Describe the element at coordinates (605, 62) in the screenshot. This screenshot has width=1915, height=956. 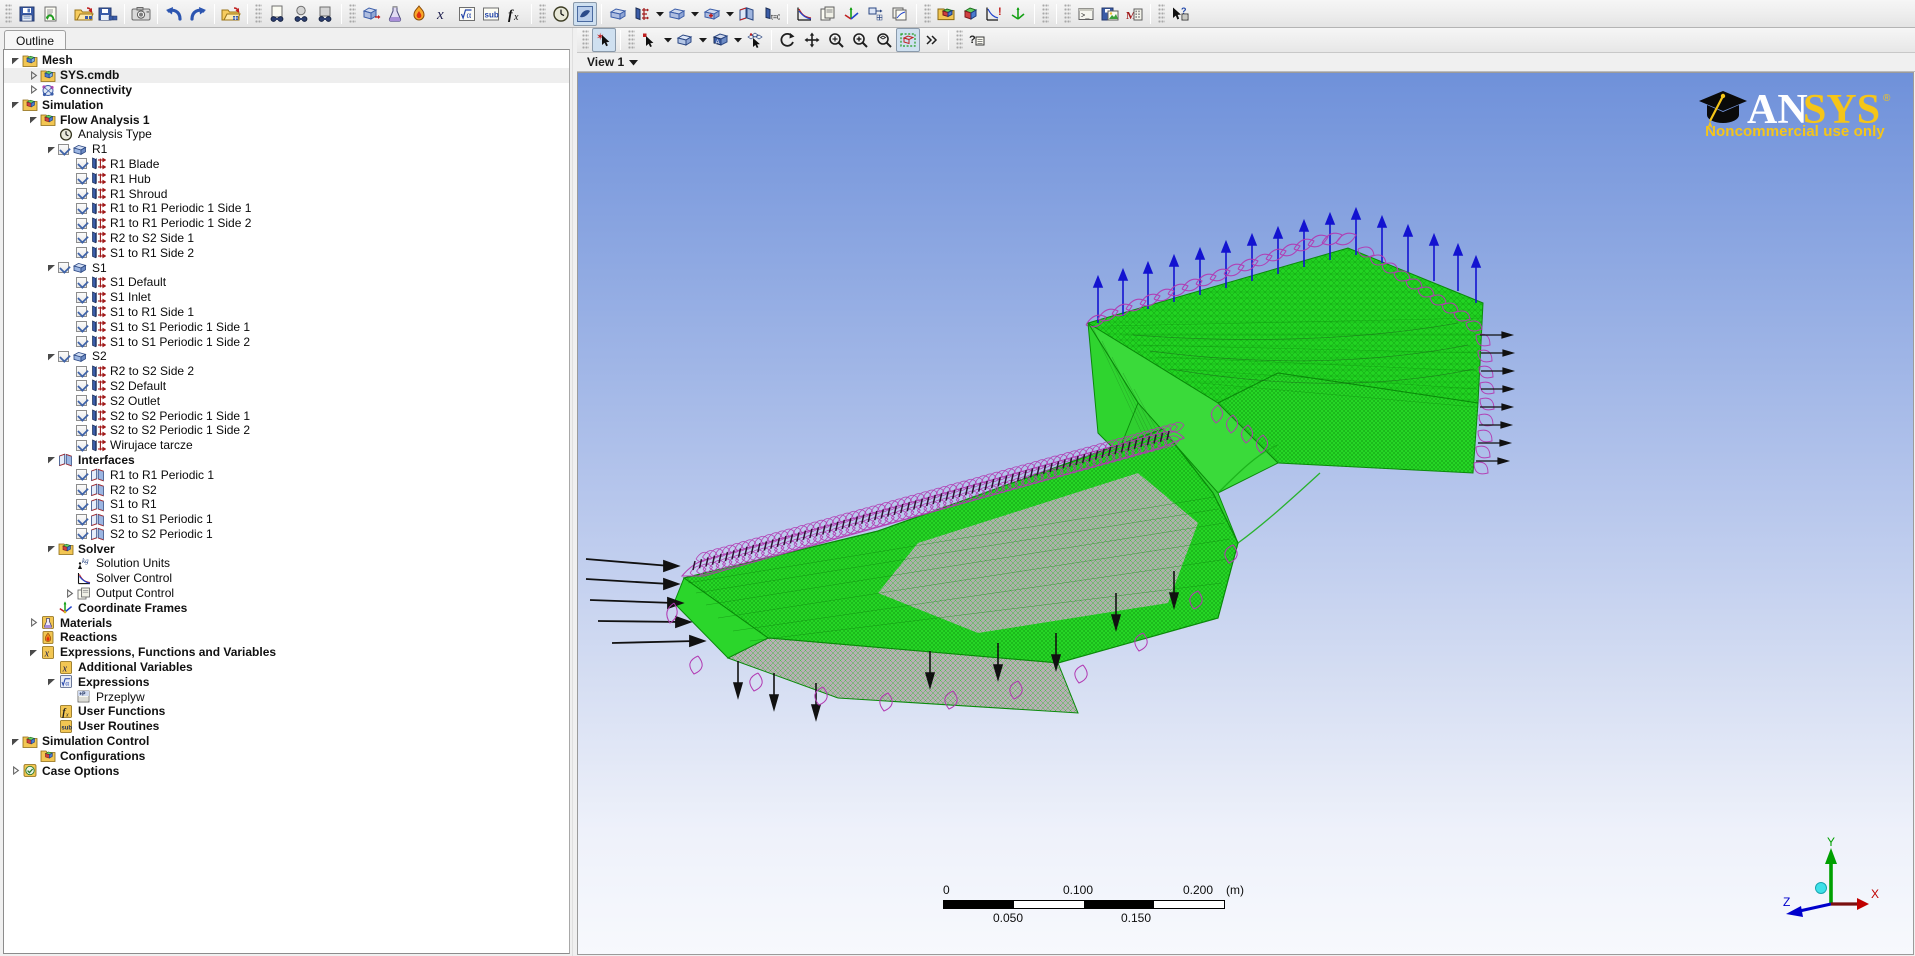
I see `view-tab-label: View 1` at that location.